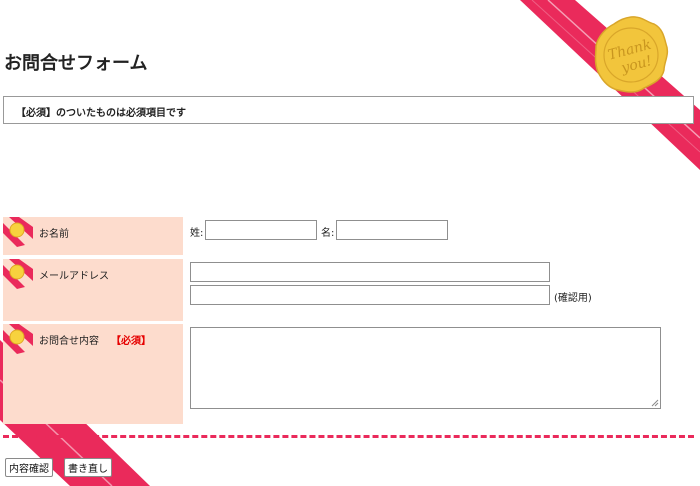 The height and width of the screenshot is (486, 700). Describe the element at coordinates (88, 467) in the screenshot. I see `reset-button: 書き直し` at that location.